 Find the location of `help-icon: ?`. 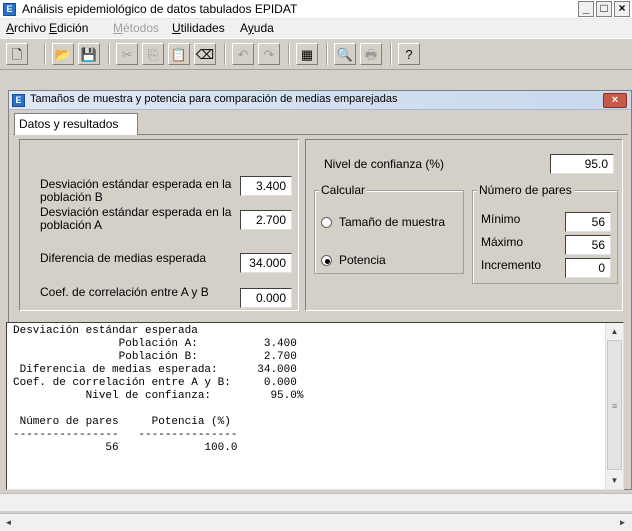

help-icon: ? is located at coordinates (409, 54).